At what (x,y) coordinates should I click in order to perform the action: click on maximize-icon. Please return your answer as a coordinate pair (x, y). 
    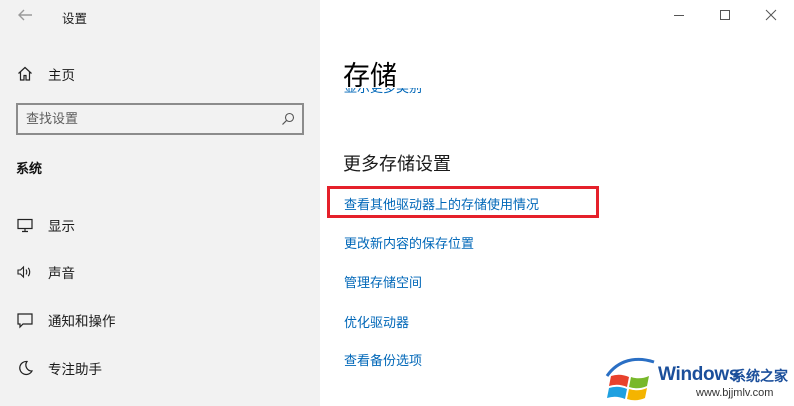
    Looking at the image, I should click on (725, 15).